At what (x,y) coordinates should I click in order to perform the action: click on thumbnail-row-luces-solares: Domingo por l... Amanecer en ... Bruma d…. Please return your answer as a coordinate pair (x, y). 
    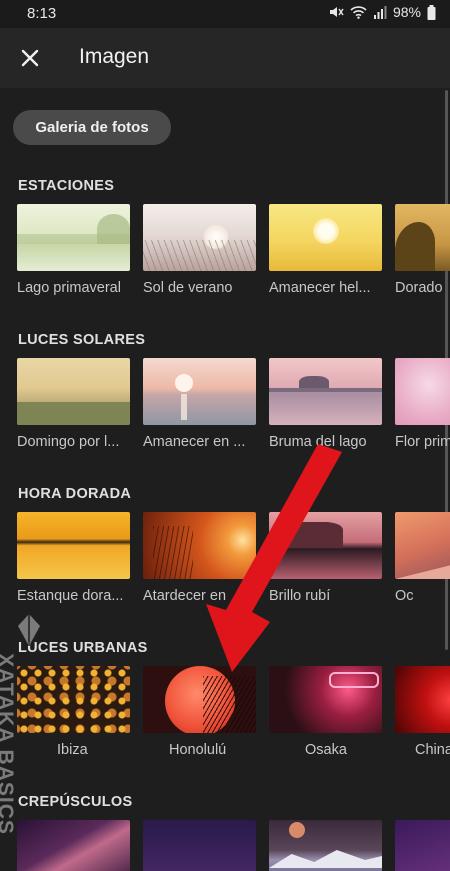
    Looking at the image, I should click on (233, 406).